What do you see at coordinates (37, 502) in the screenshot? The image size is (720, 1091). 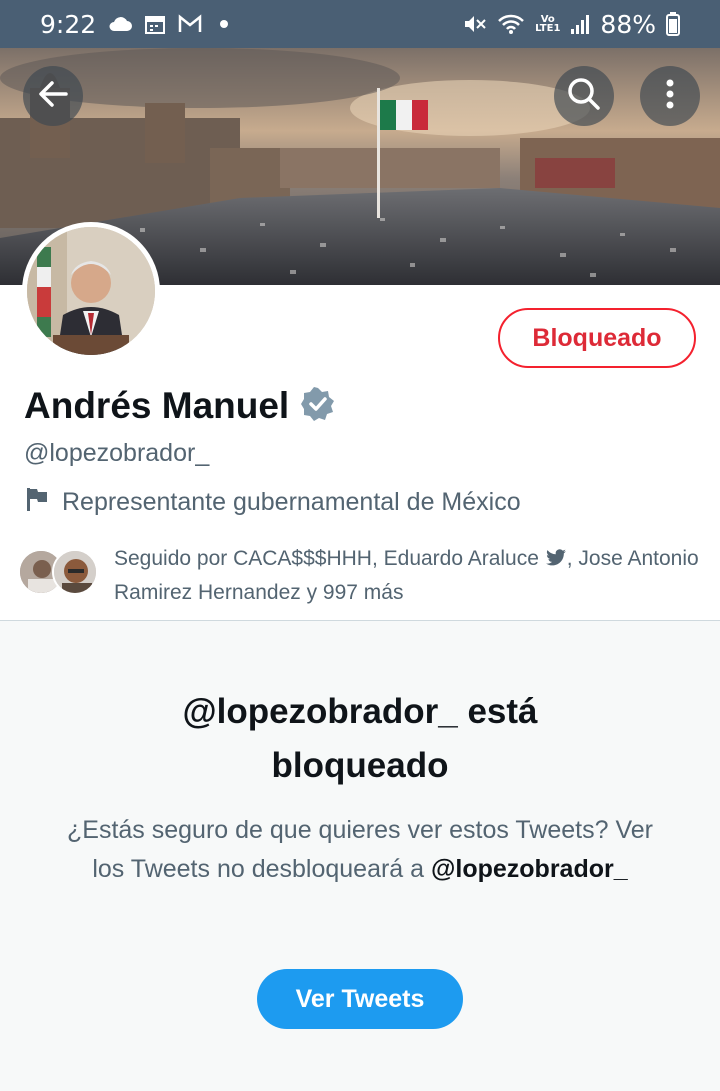 I see `flag-icon` at bounding box center [37, 502].